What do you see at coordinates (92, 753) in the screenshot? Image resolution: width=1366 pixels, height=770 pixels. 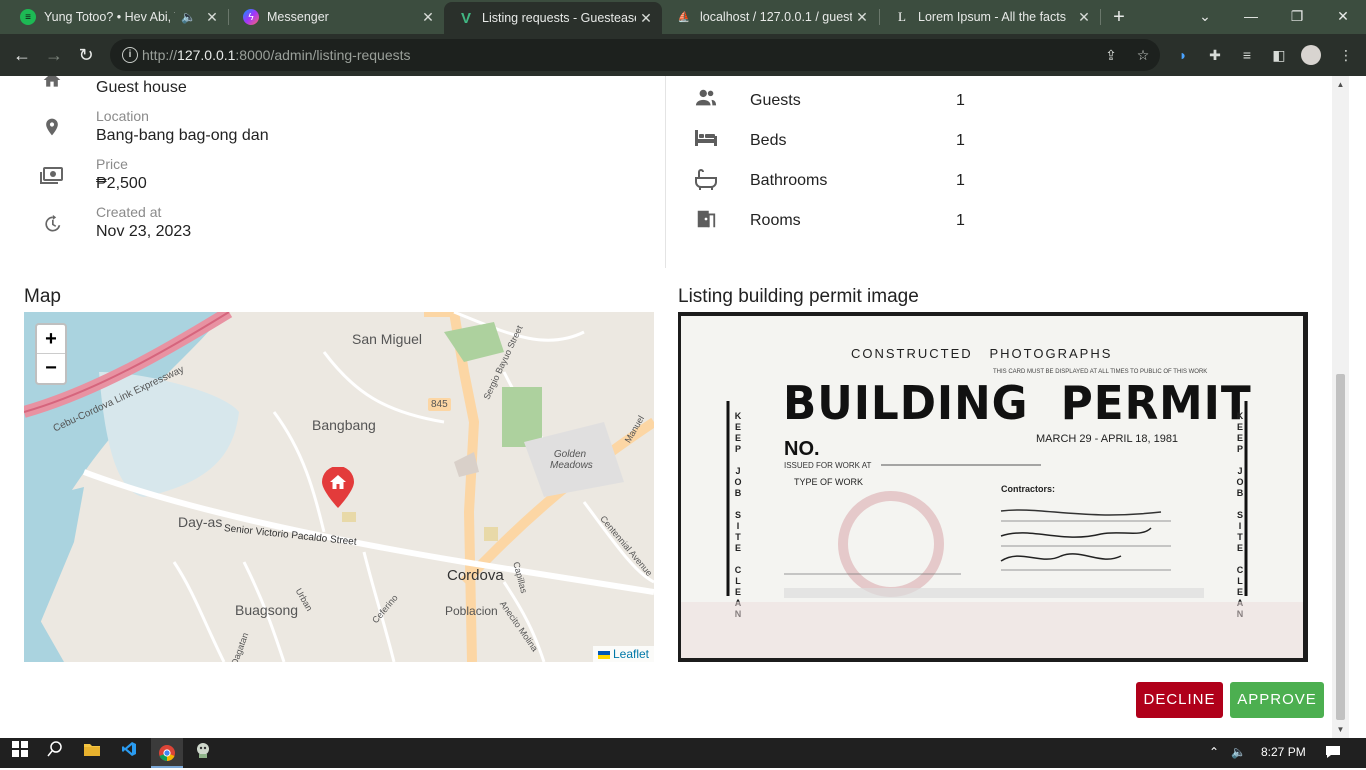 I see `file-explorer-icon` at bounding box center [92, 753].